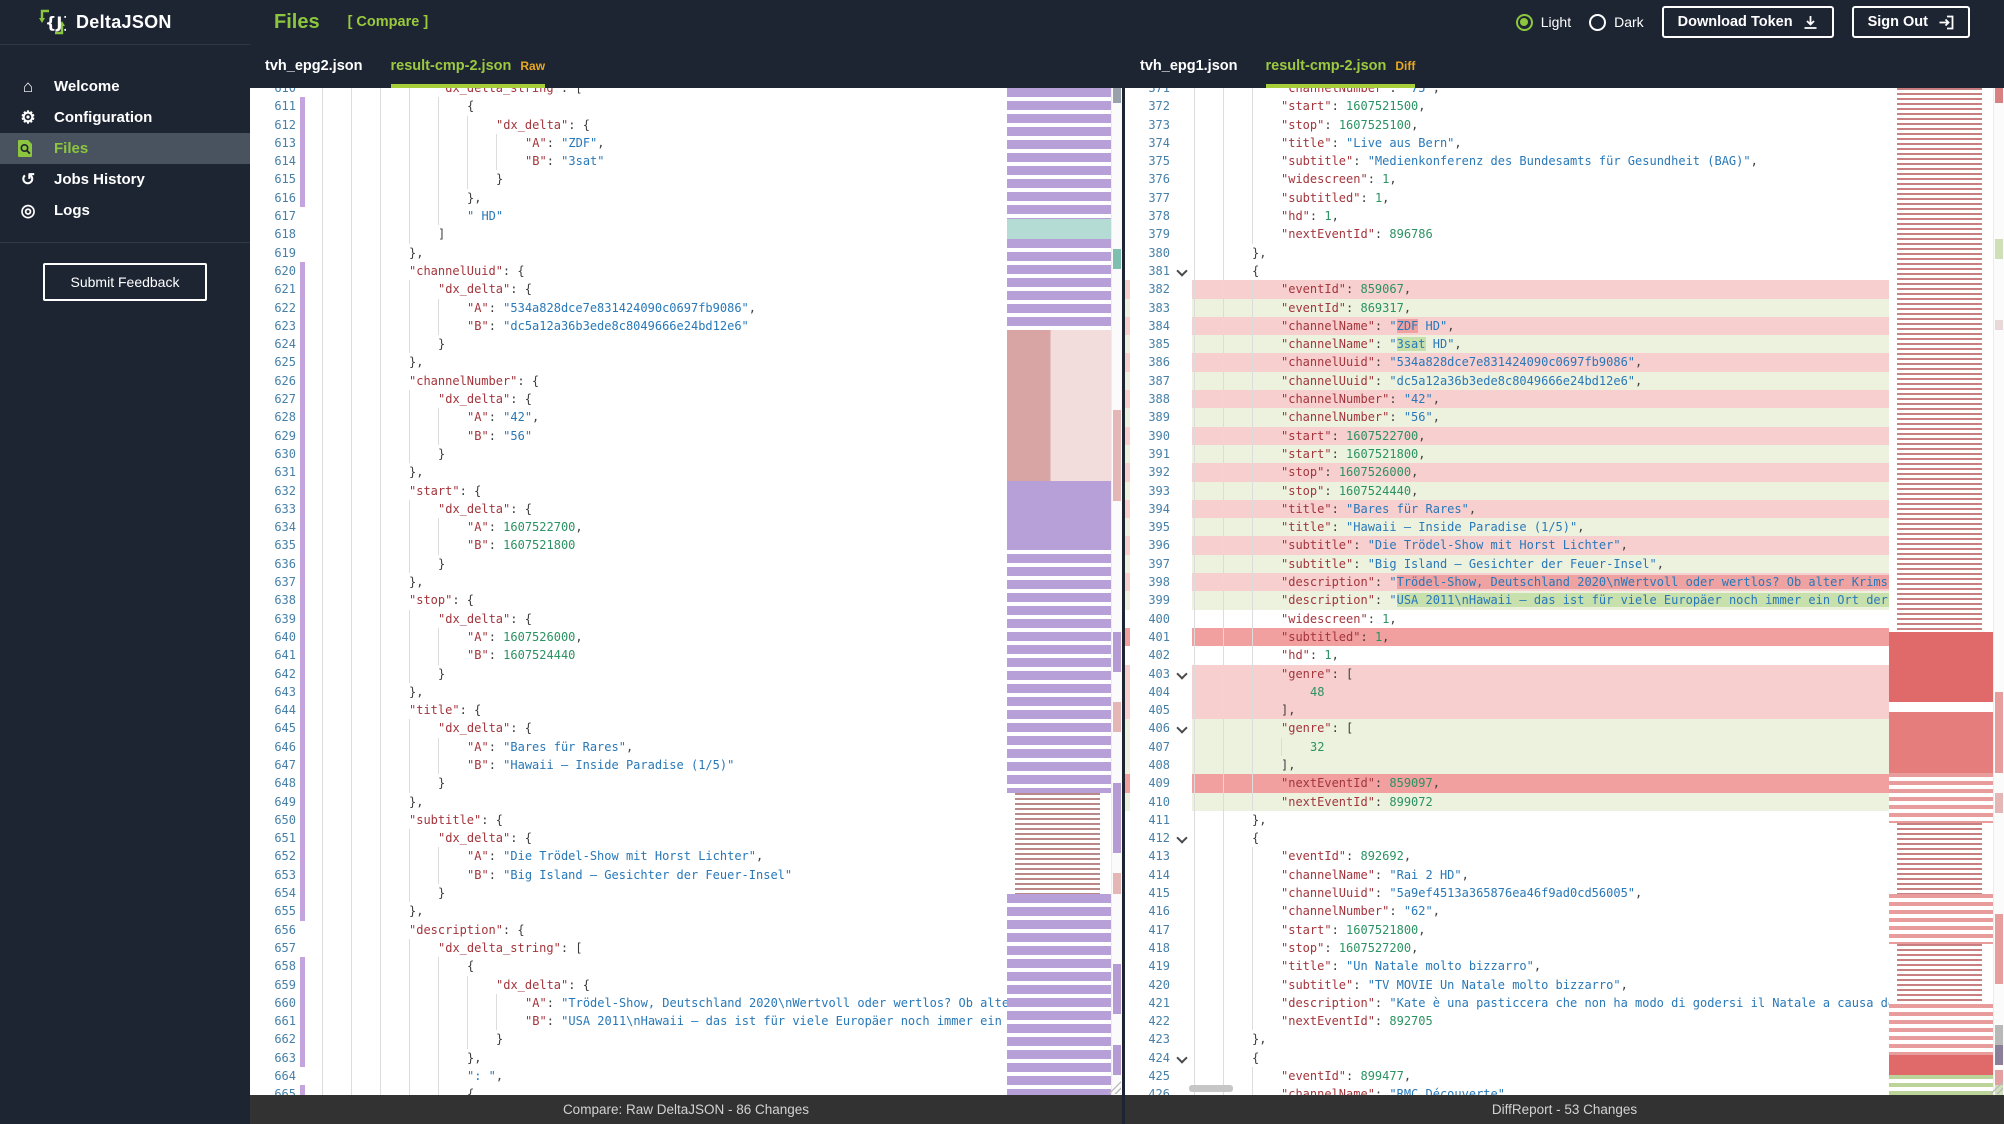  I want to click on token: "42", so click(518, 417).